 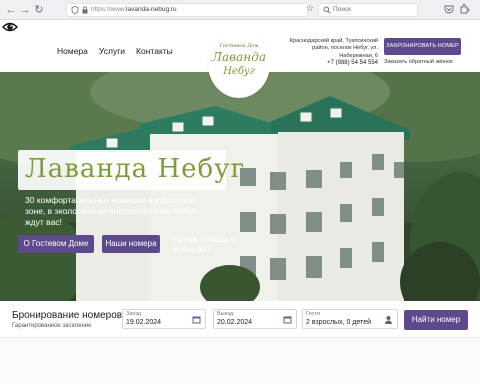 I want to click on url-scheme: https://www., so click(x=109, y=9).